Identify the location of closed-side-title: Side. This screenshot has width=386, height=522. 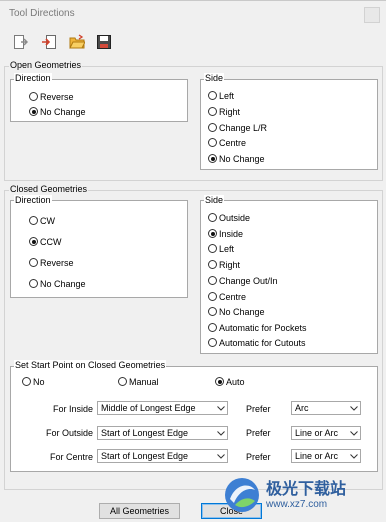
(214, 200).